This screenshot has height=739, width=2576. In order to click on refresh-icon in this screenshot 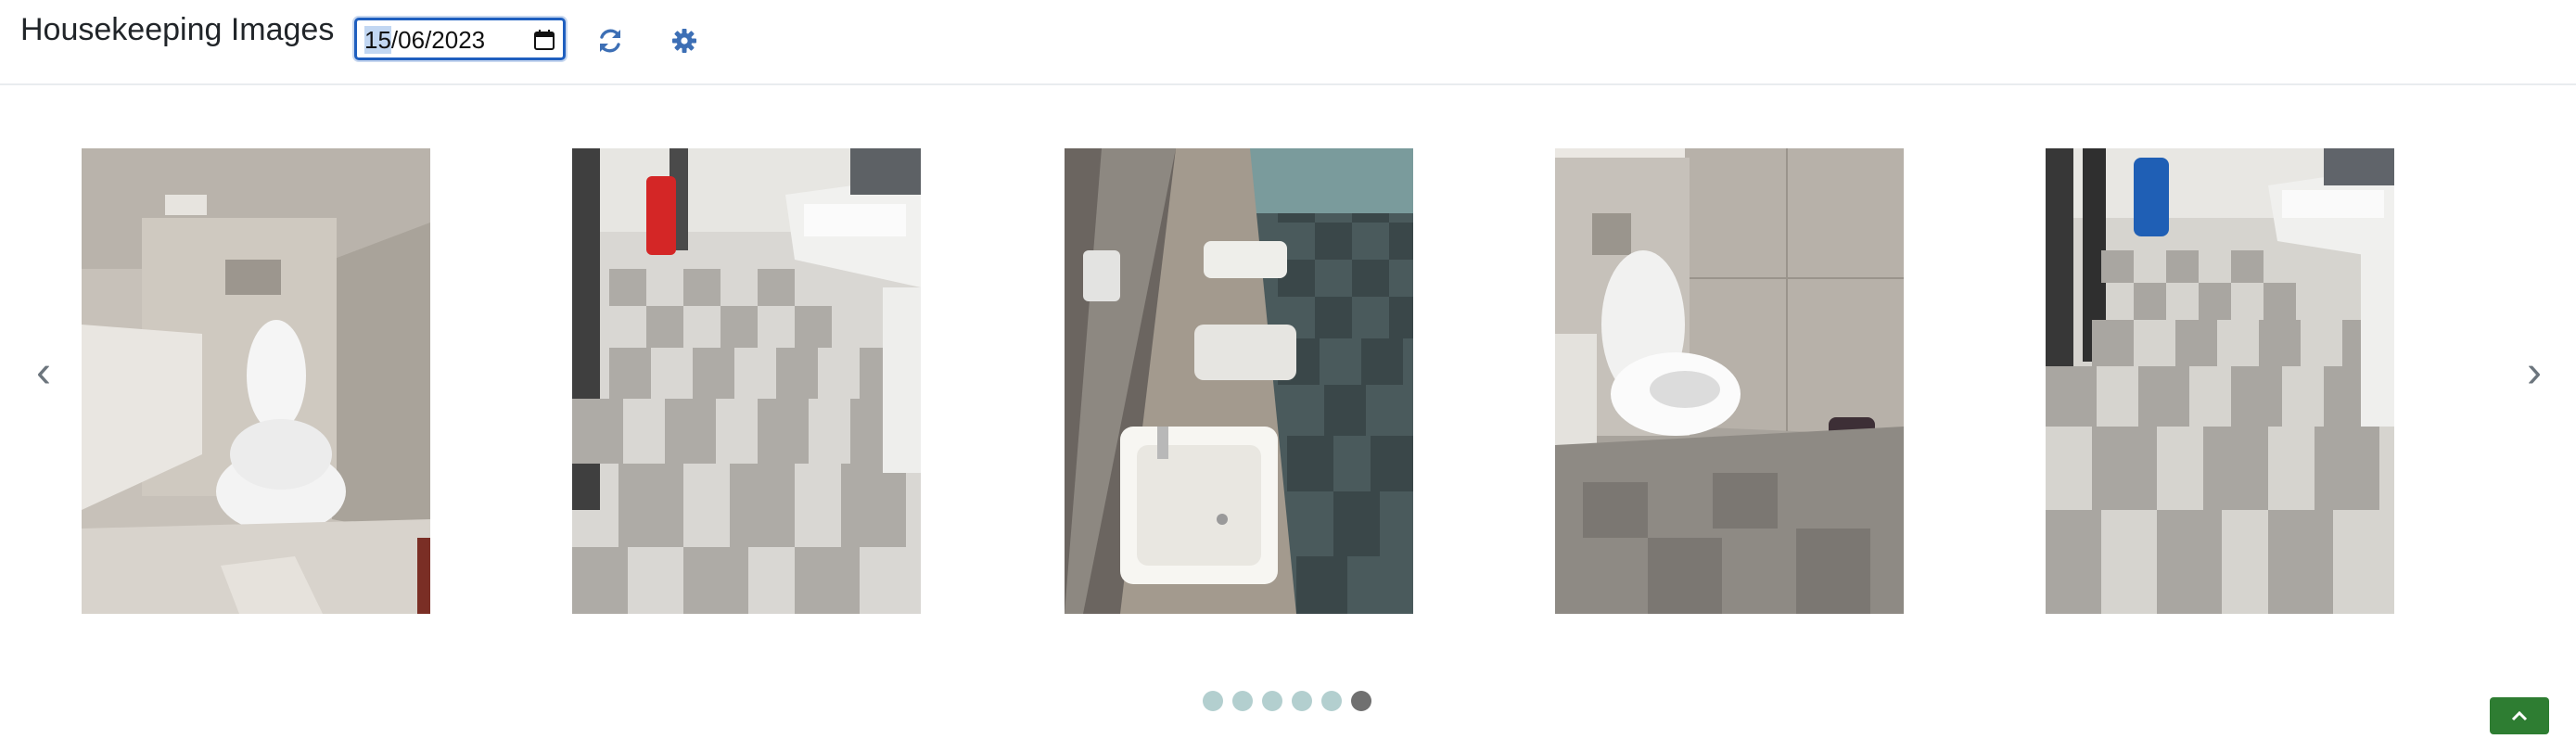, I will do `click(610, 41)`.